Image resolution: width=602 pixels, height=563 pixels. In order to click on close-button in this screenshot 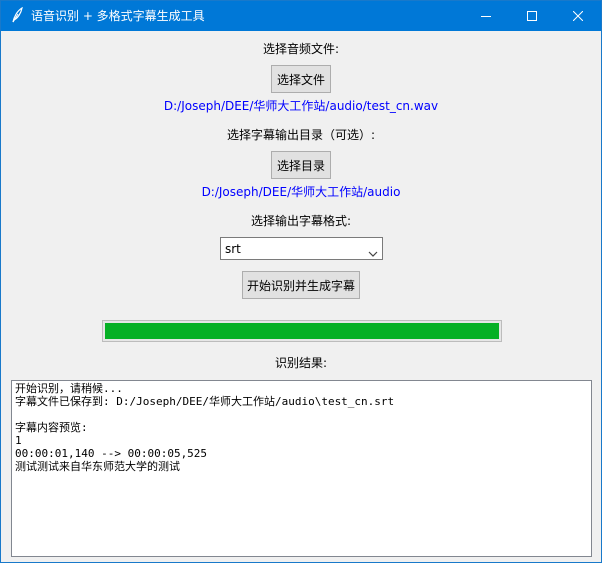, I will do `click(578, 16)`.